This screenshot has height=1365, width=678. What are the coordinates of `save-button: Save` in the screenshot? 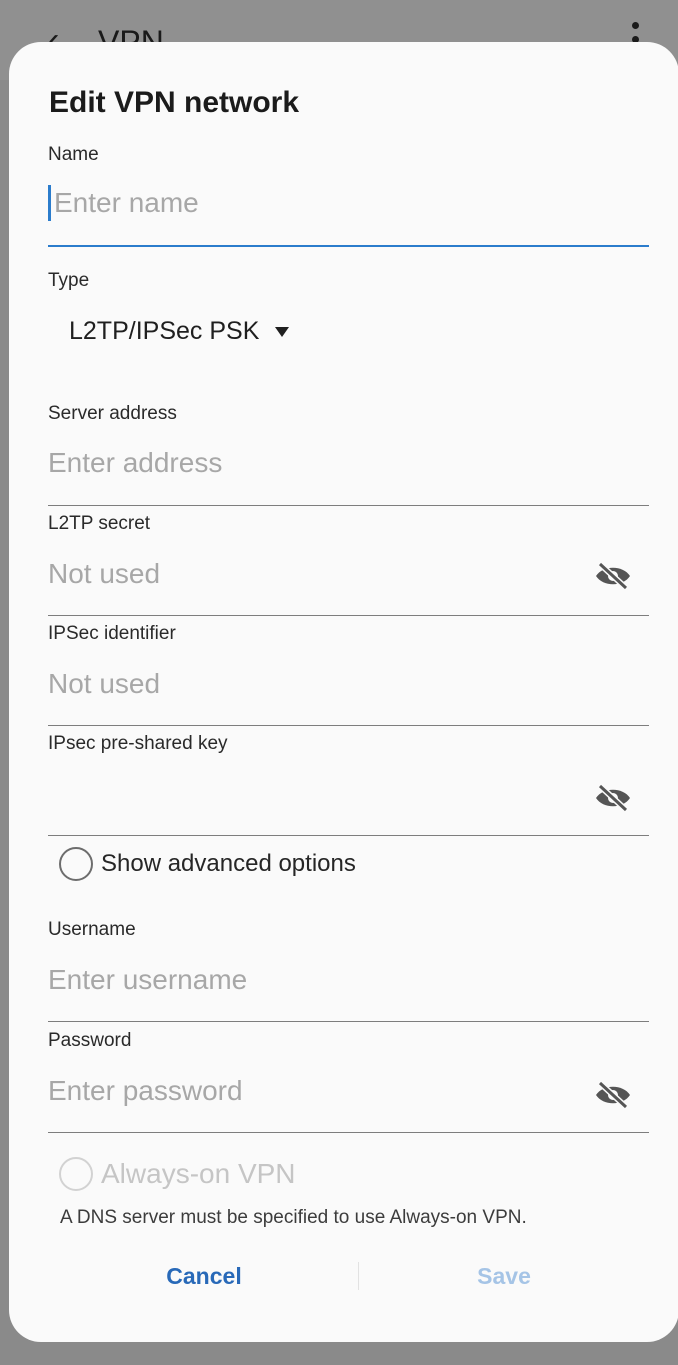 It's located at (504, 1276).